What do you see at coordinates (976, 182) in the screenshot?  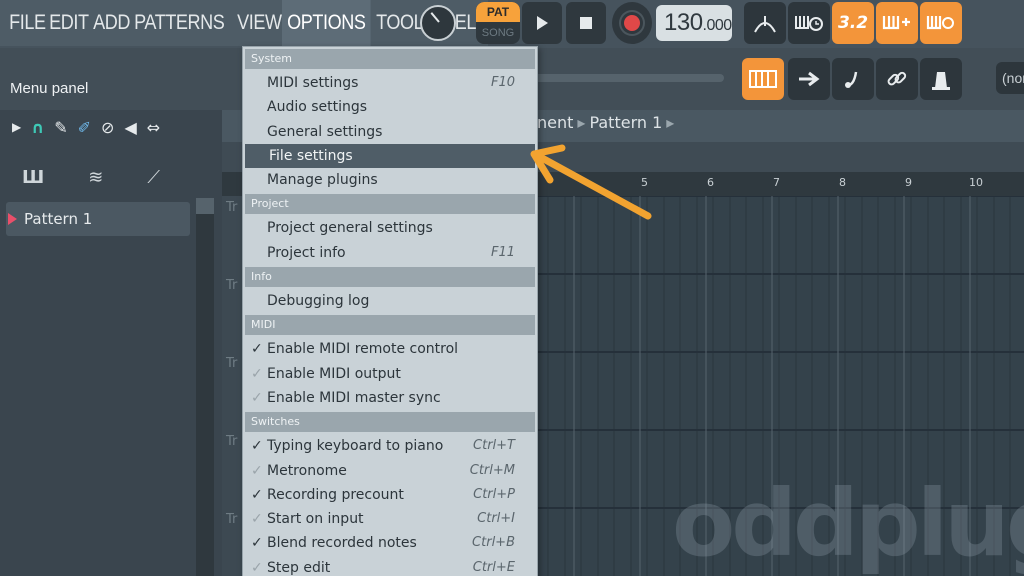 I see `ruler-mark: 10` at bounding box center [976, 182].